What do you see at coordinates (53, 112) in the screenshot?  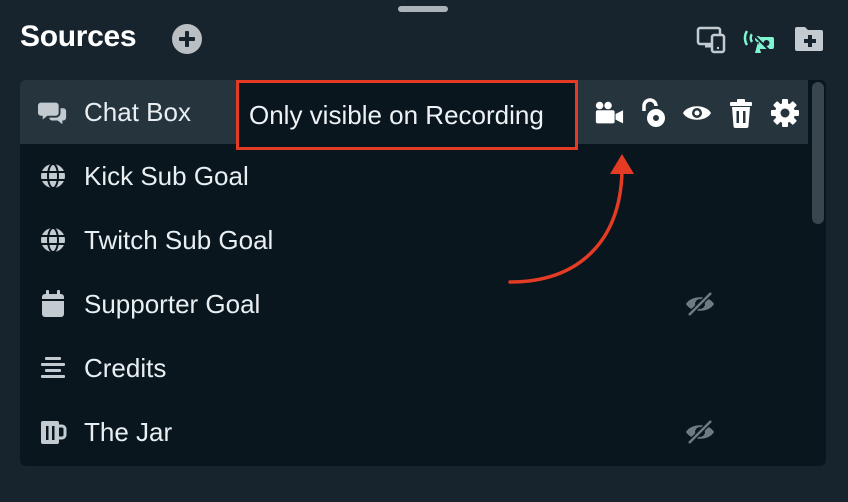 I see `chat-bubbles-icon` at bounding box center [53, 112].